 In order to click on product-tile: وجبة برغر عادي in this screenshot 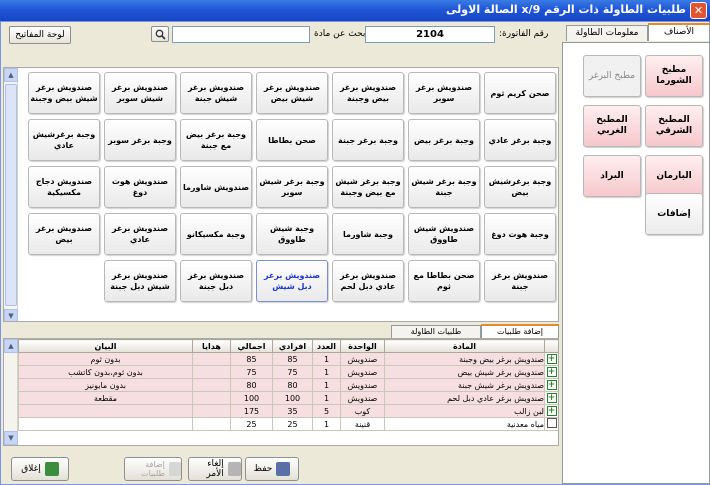, I will do `click(520, 140)`.